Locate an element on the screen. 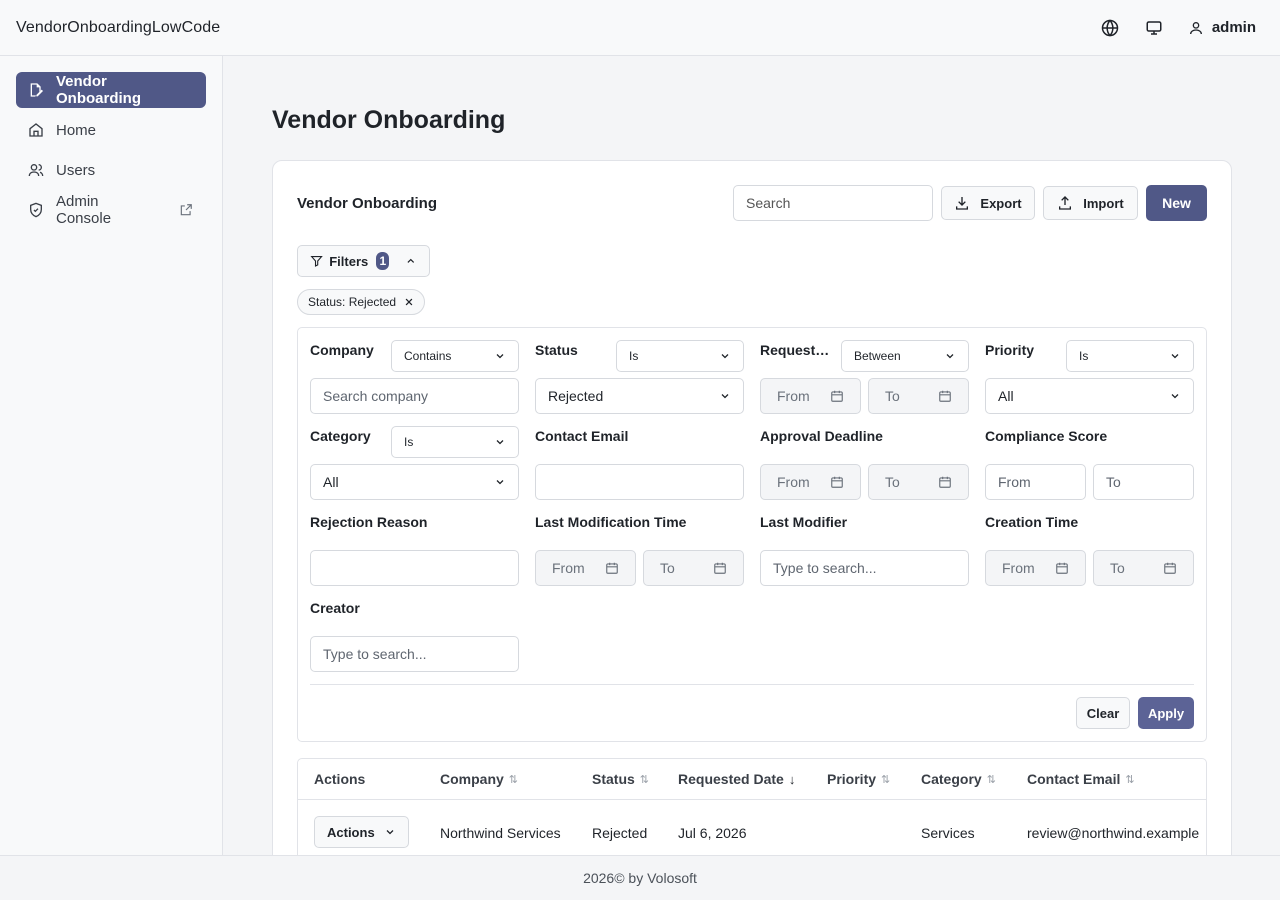 This screenshot has height=900, width=1280. sidebar-item-vendor-onboarding: Vendor Onboarding is located at coordinates (111, 90).